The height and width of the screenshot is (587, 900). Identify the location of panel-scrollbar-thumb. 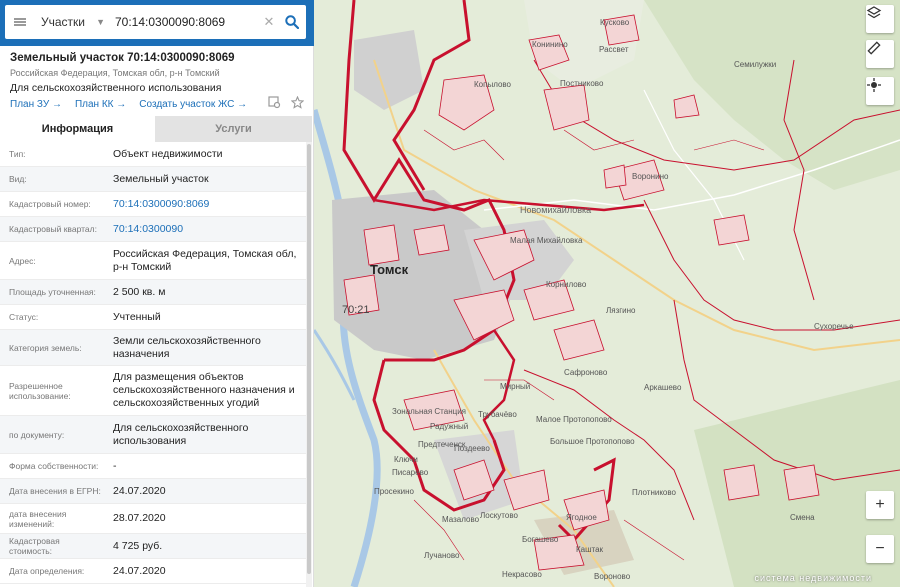
(309, 359).